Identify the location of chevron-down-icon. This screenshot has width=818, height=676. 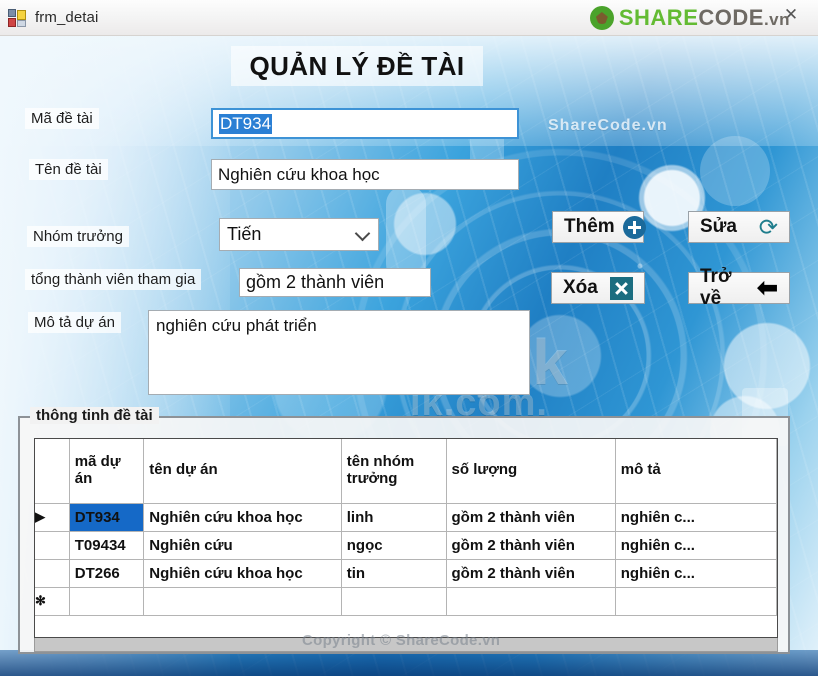
(362, 233).